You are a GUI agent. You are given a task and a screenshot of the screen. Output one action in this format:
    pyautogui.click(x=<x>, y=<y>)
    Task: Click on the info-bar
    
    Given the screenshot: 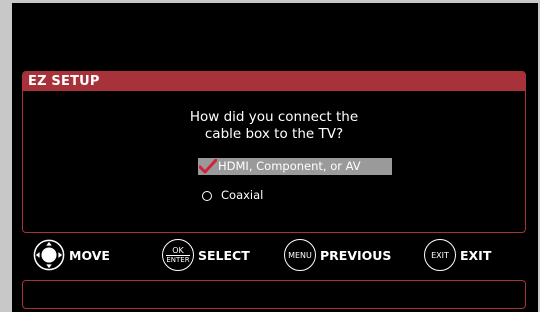 What is the action you would take?
    pyautogui.click(x=274, y=294)
    